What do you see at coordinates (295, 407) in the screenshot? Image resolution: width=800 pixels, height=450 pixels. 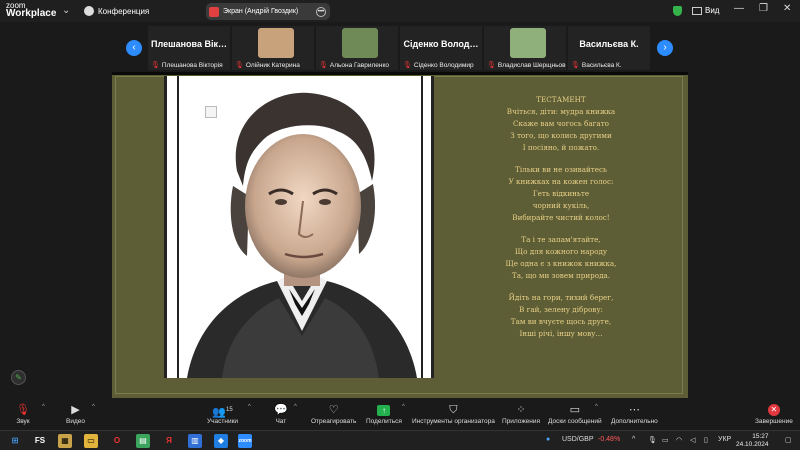 I see `chat-options-chevron-icon: ^` at bounding box center [295, 407].